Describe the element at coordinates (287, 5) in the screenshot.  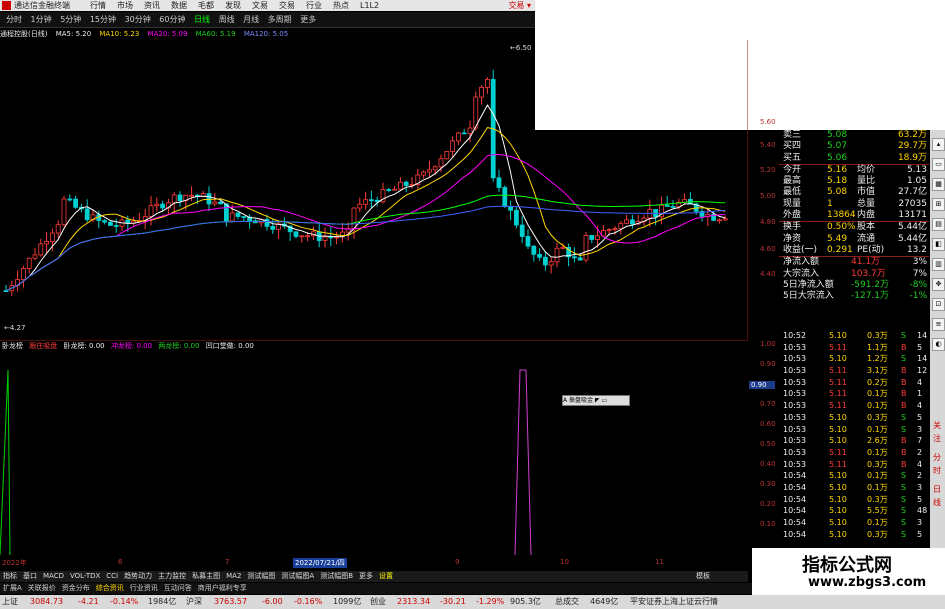
I see `menu-item: 交易` at that location.